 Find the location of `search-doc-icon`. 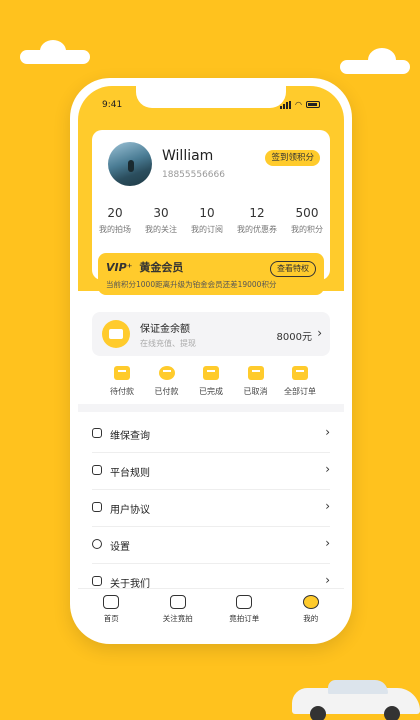

search-doc-icon is located at coordinates (97, 433).